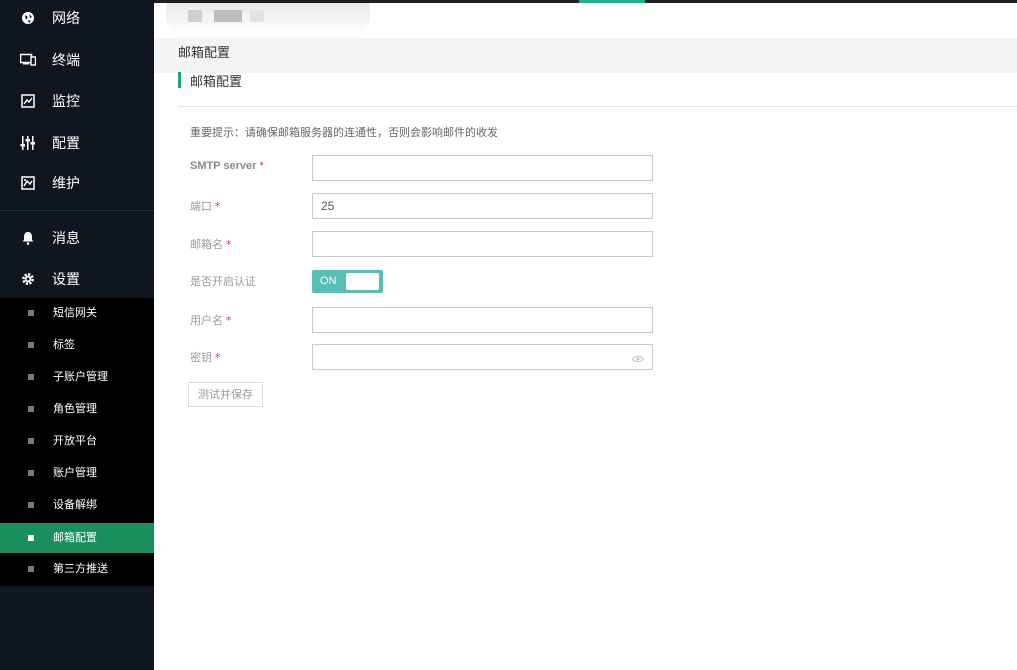 The image size is (1017, 670). What do you see at coordinates (482, 244) in the screenshot?
I see `email-name-input` at bounding box center [482, 244].